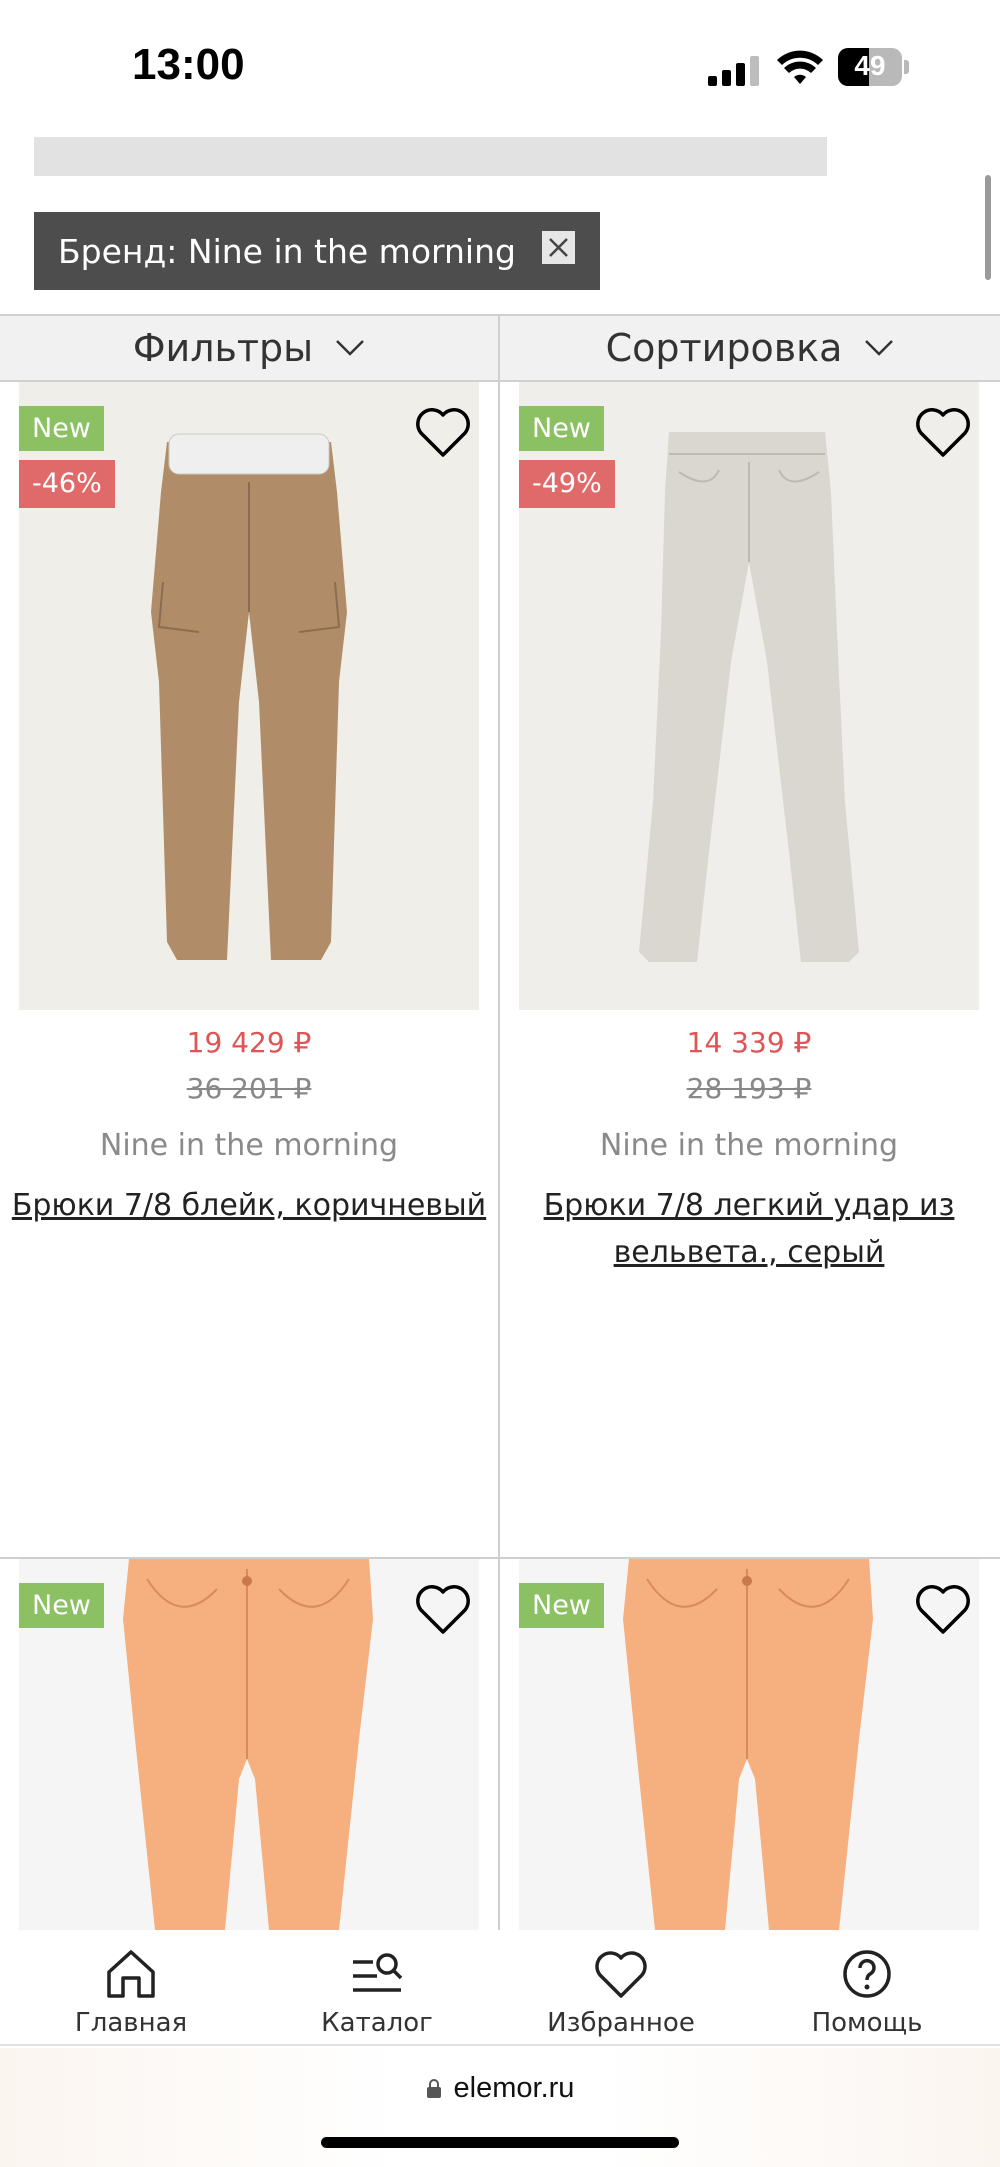 The image size is (1000, 2167). What do you see at coordinates (800, 68) in the screenshot?
I see `wifi-icon` at bounding box center [800, 68].